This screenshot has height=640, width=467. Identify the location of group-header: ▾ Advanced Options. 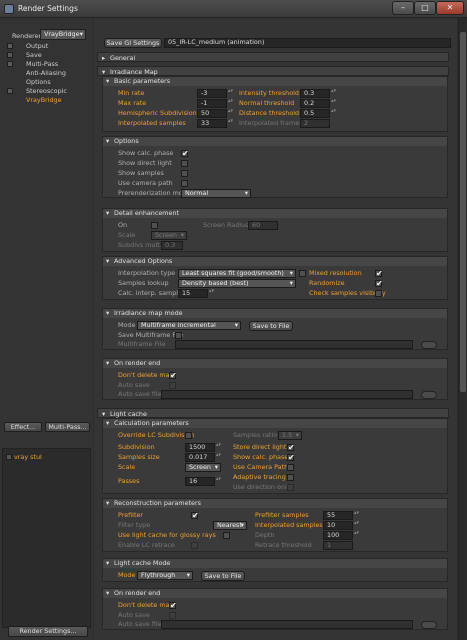
(275, 261).